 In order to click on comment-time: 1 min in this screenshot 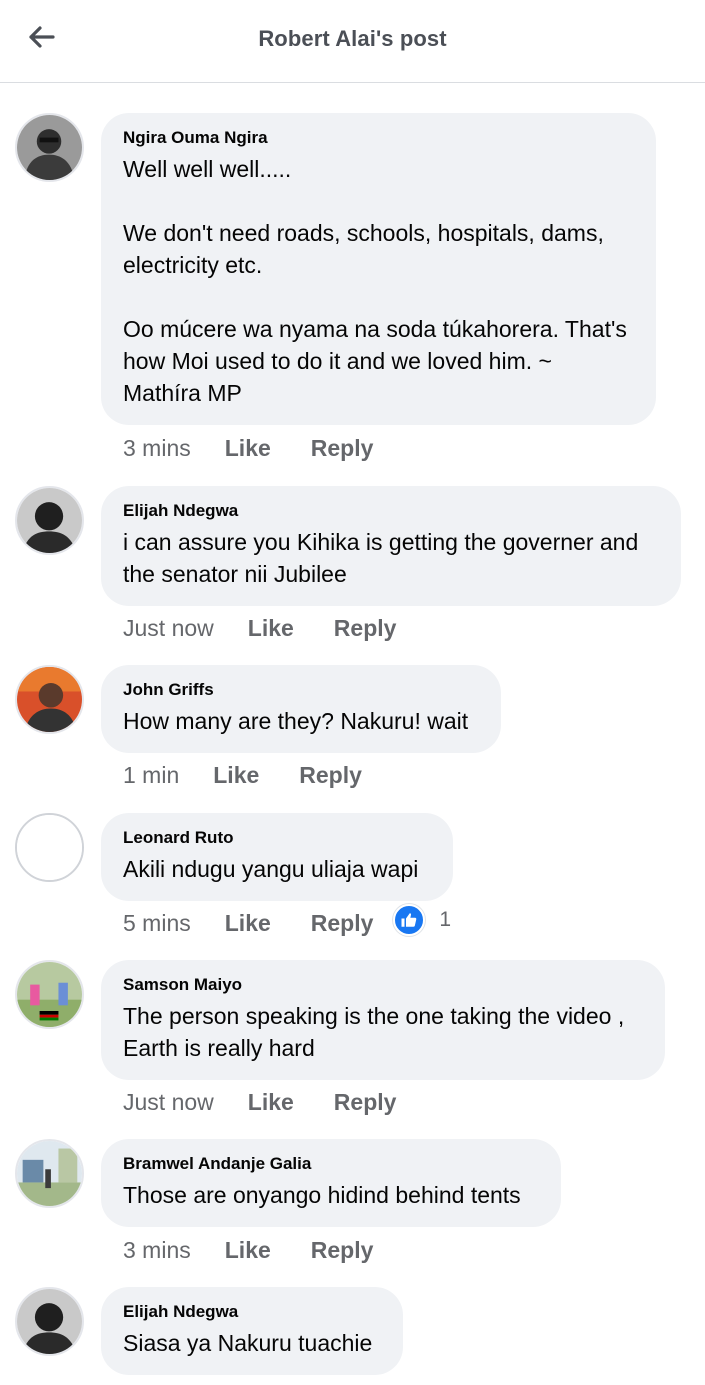, I will do `click(151, 775)`.